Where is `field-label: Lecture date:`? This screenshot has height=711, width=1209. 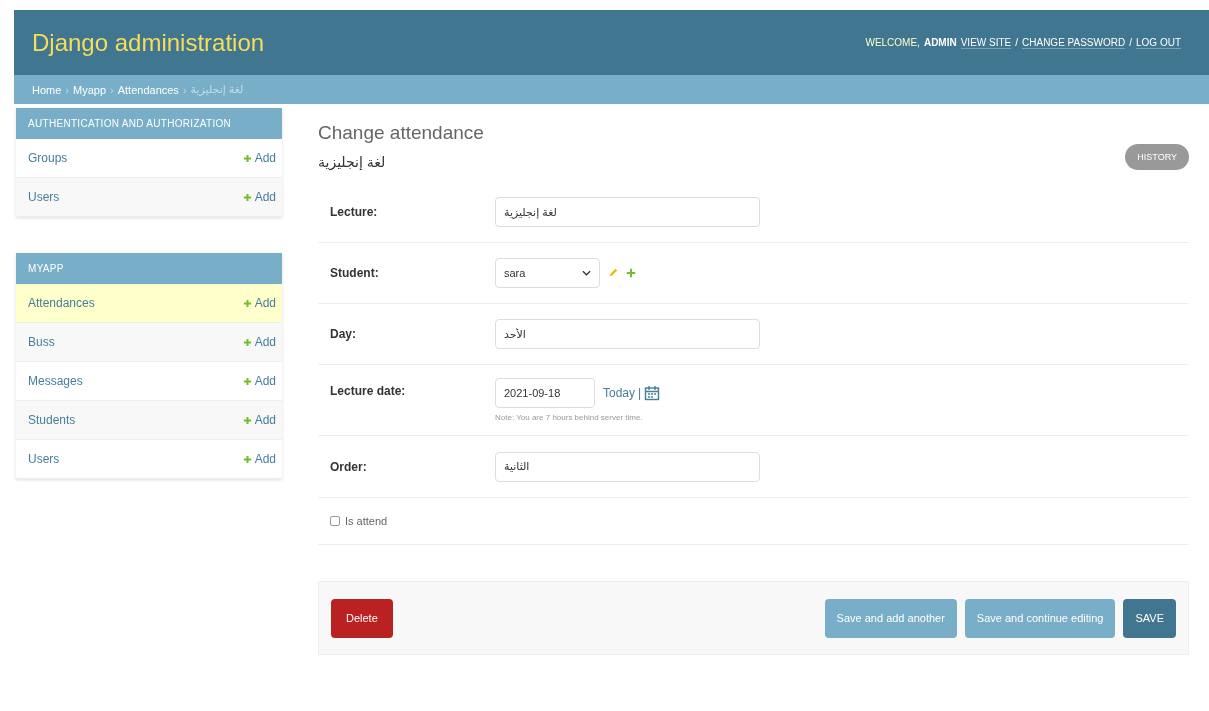 field-label: Lecture date: is located at coordinates (368, 390).